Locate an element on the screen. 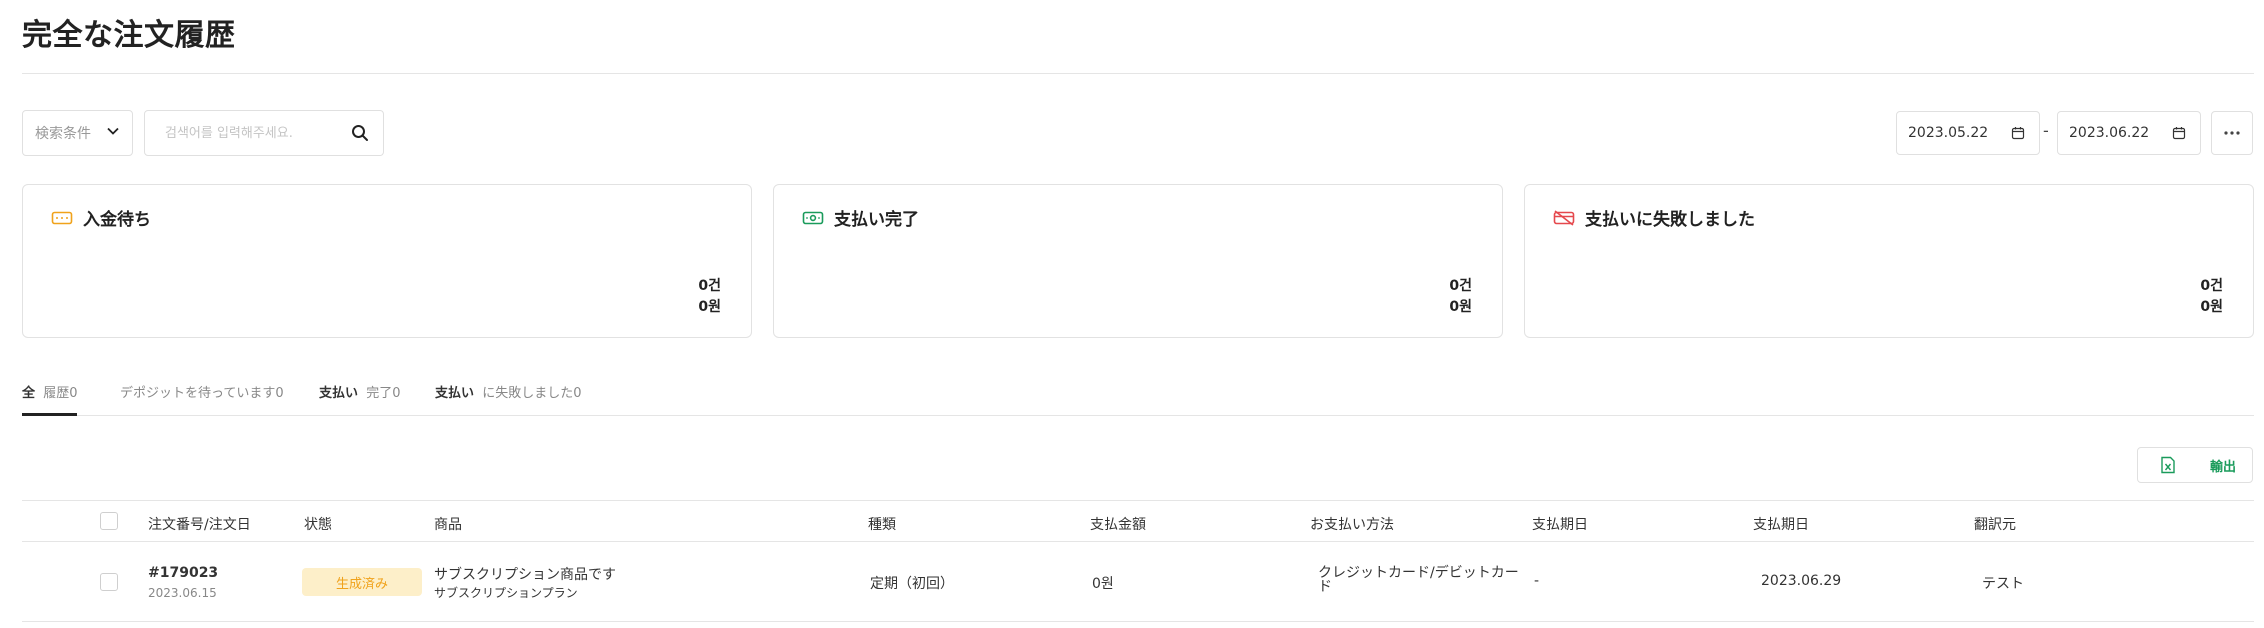  payment-method-line: ド is located at coordinates (1325, 587).